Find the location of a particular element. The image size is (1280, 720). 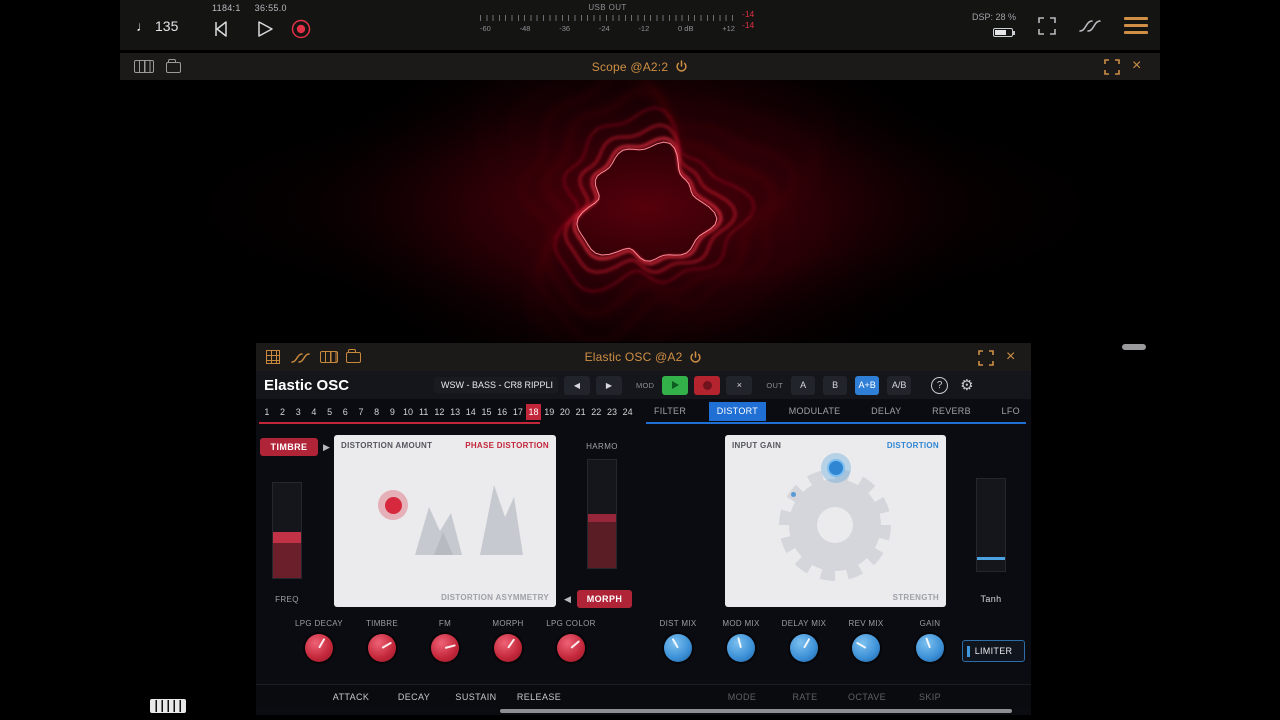

scope-scrollbar is located at coordinates (1134, 347).